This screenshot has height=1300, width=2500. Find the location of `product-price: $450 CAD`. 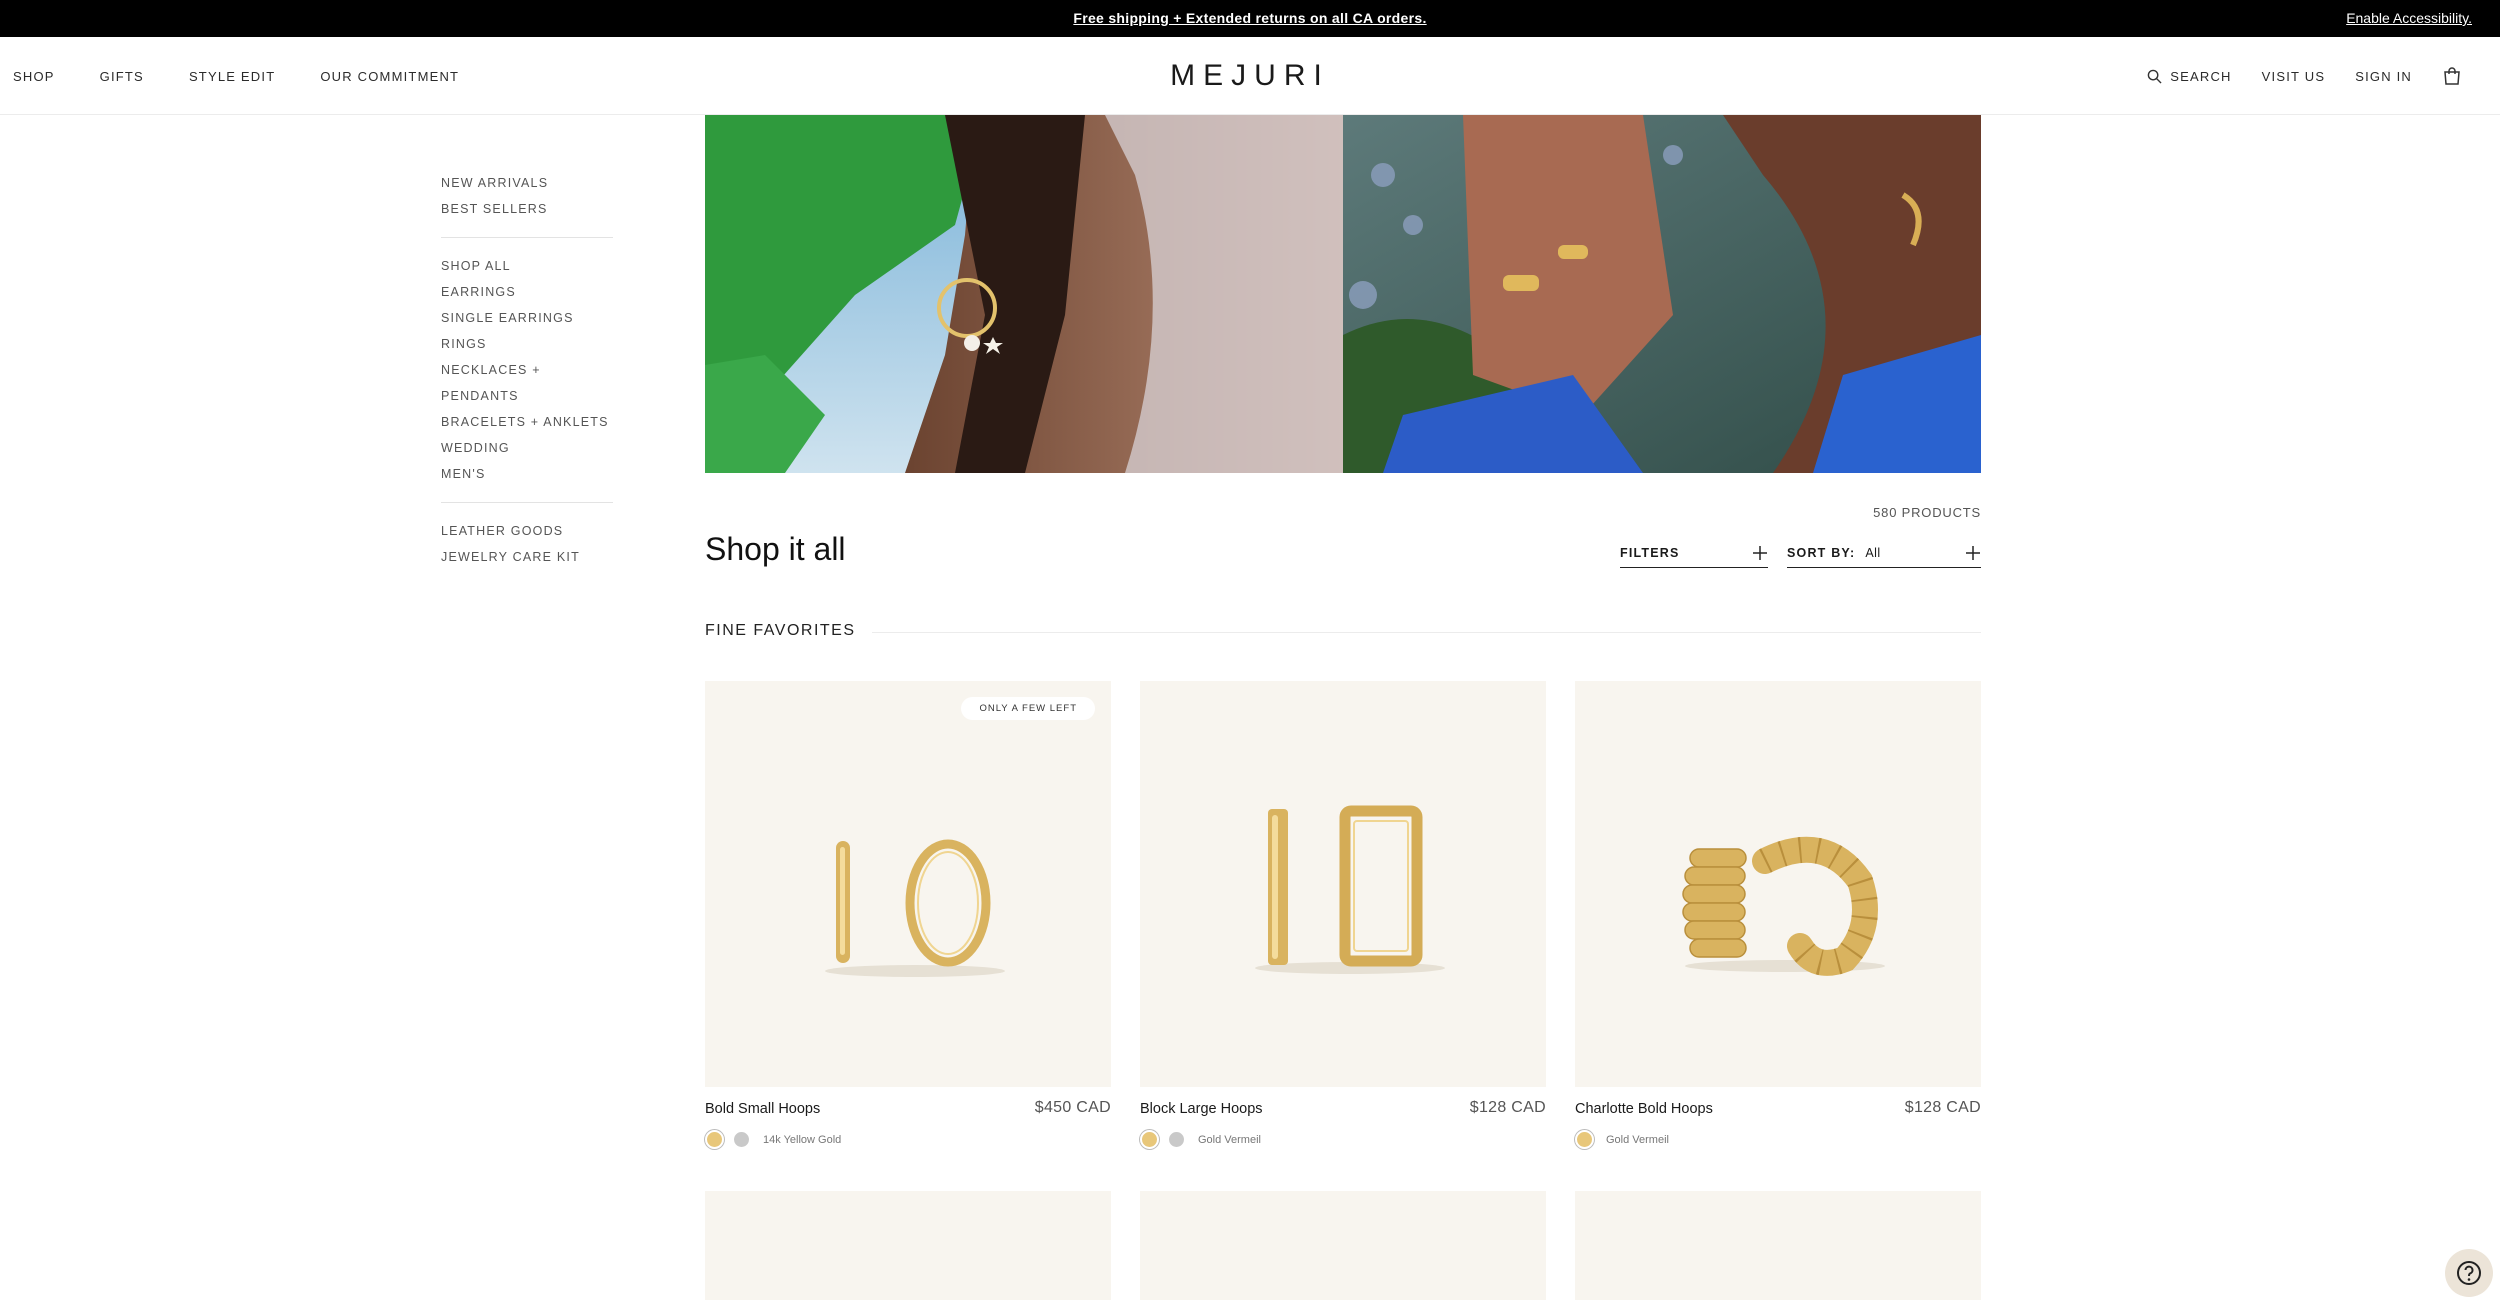

product-price: $450 CAD is located at coordinates (1072, 1107).